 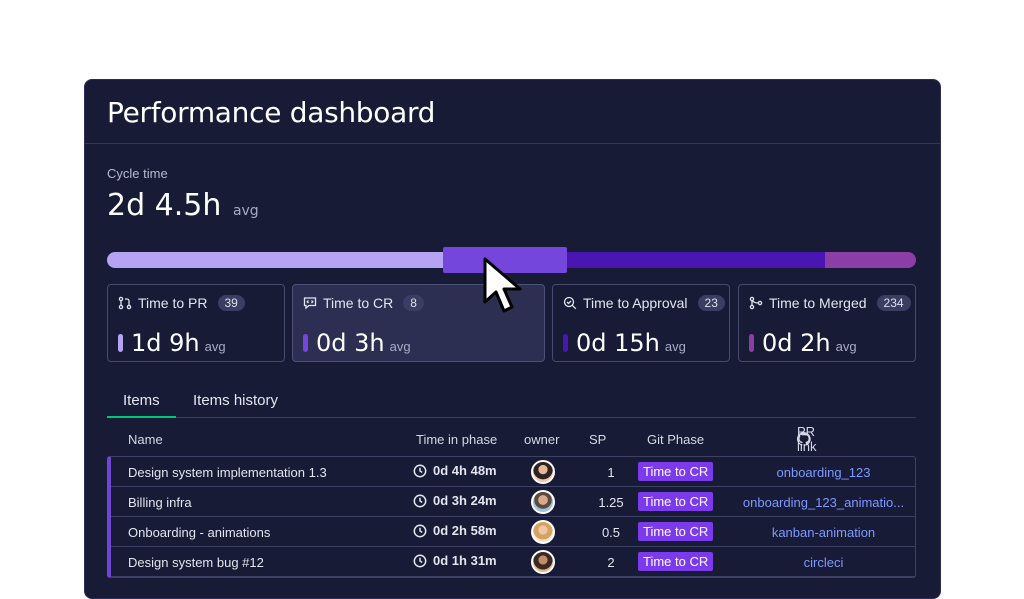 I want to click on time-in-phase: 0d 1h 31m, so click(x=455, y=560).